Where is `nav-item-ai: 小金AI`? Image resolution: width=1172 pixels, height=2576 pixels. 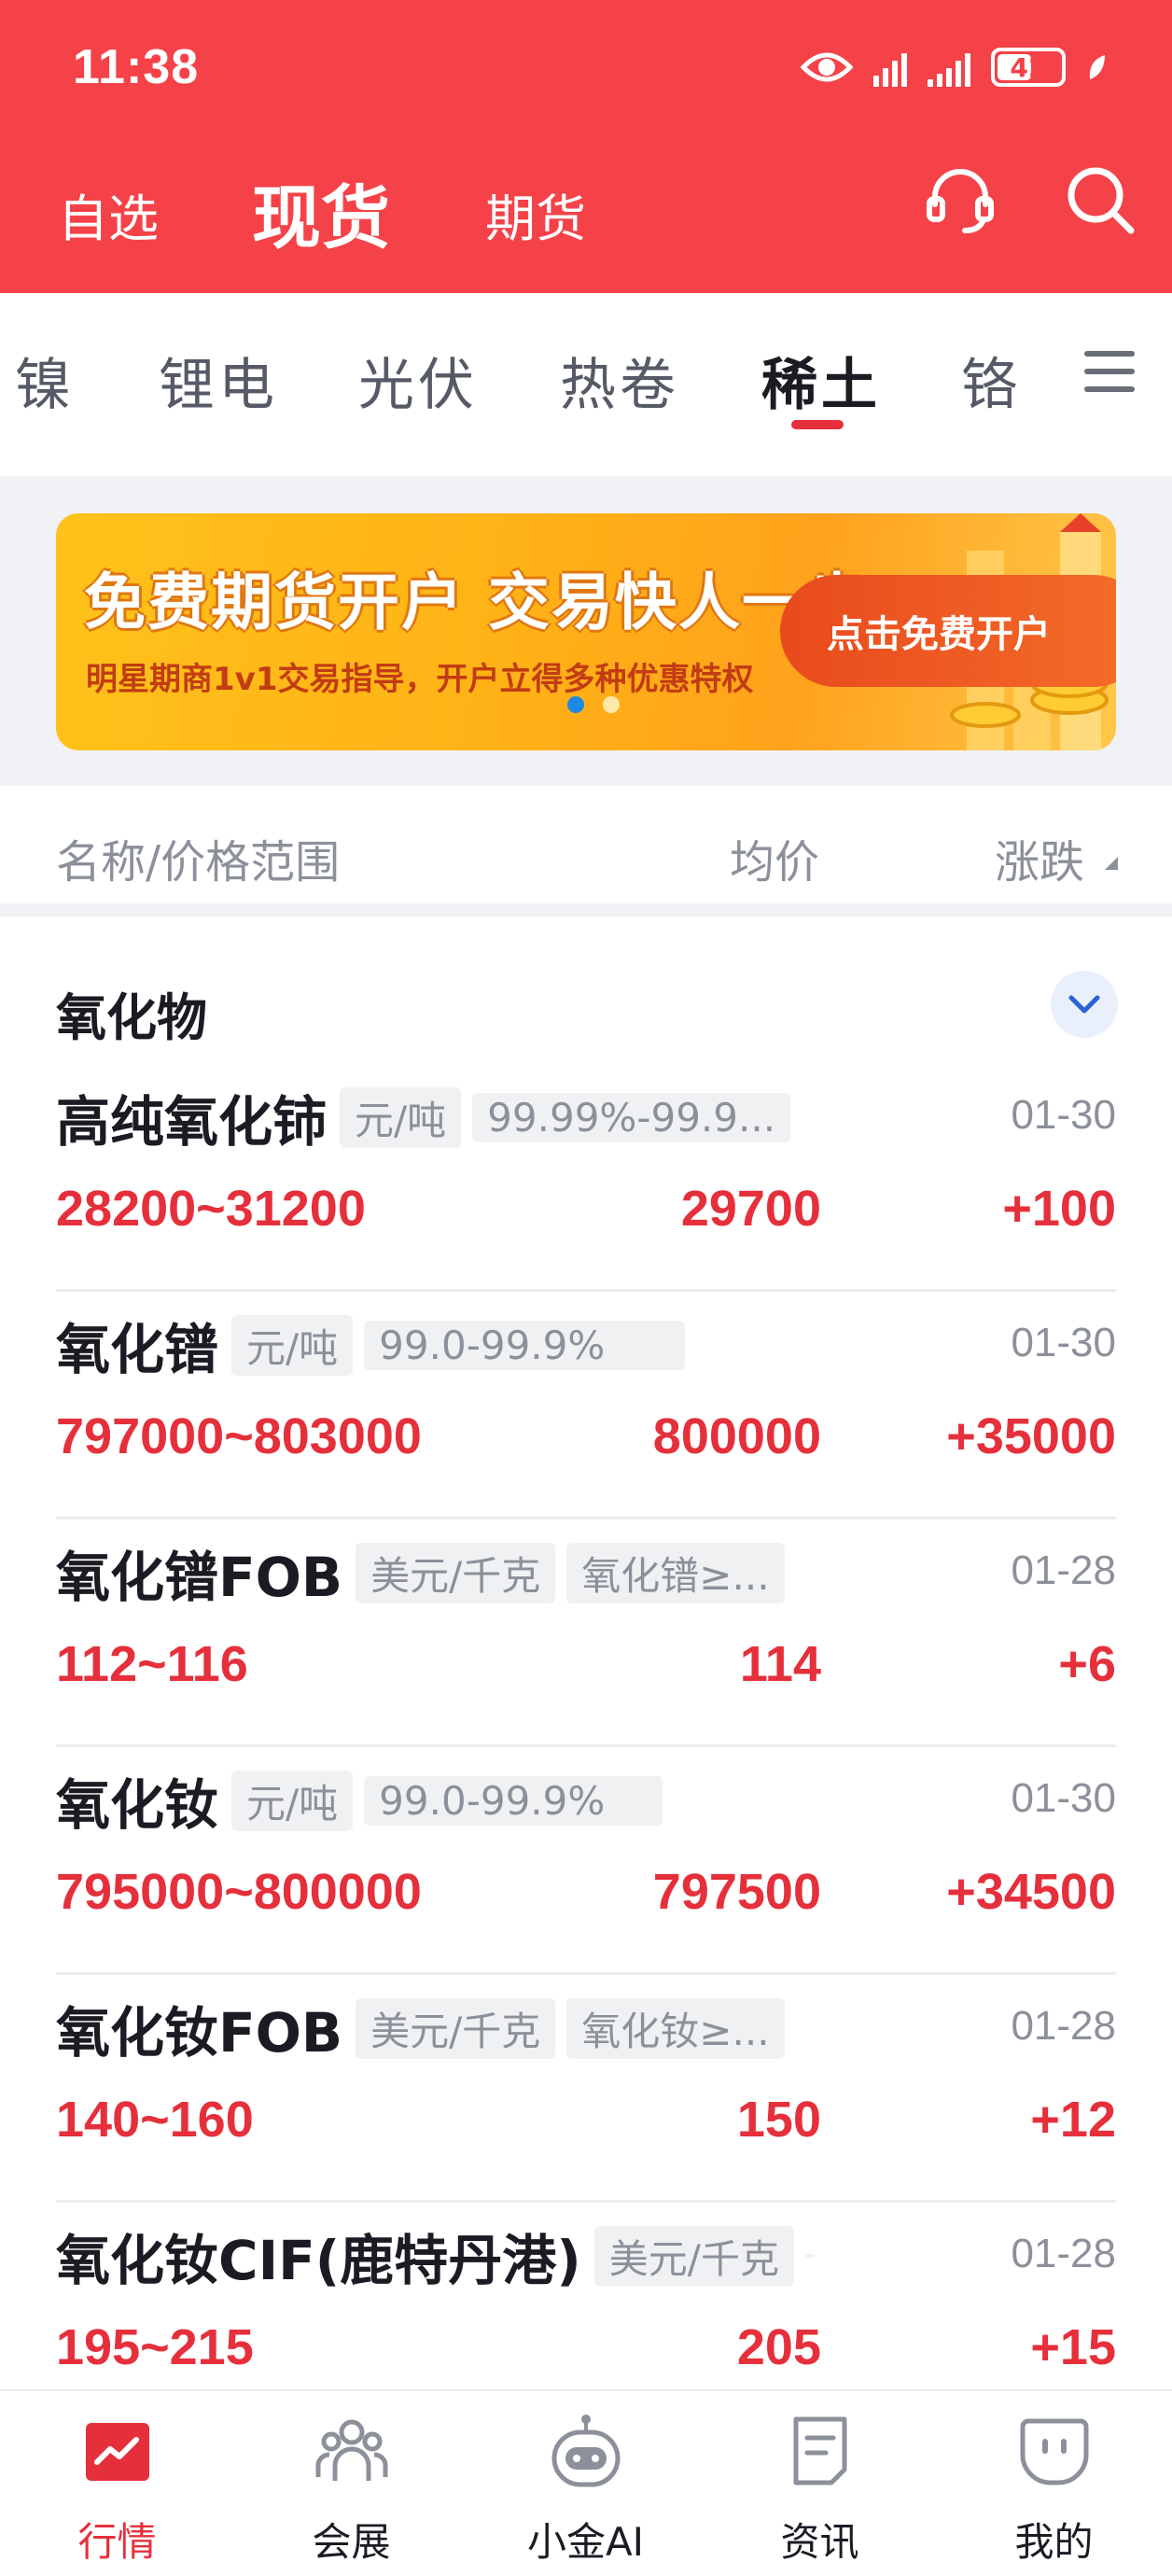
nav-item-ai: 小金AI is located at coordinates (585, 2483).